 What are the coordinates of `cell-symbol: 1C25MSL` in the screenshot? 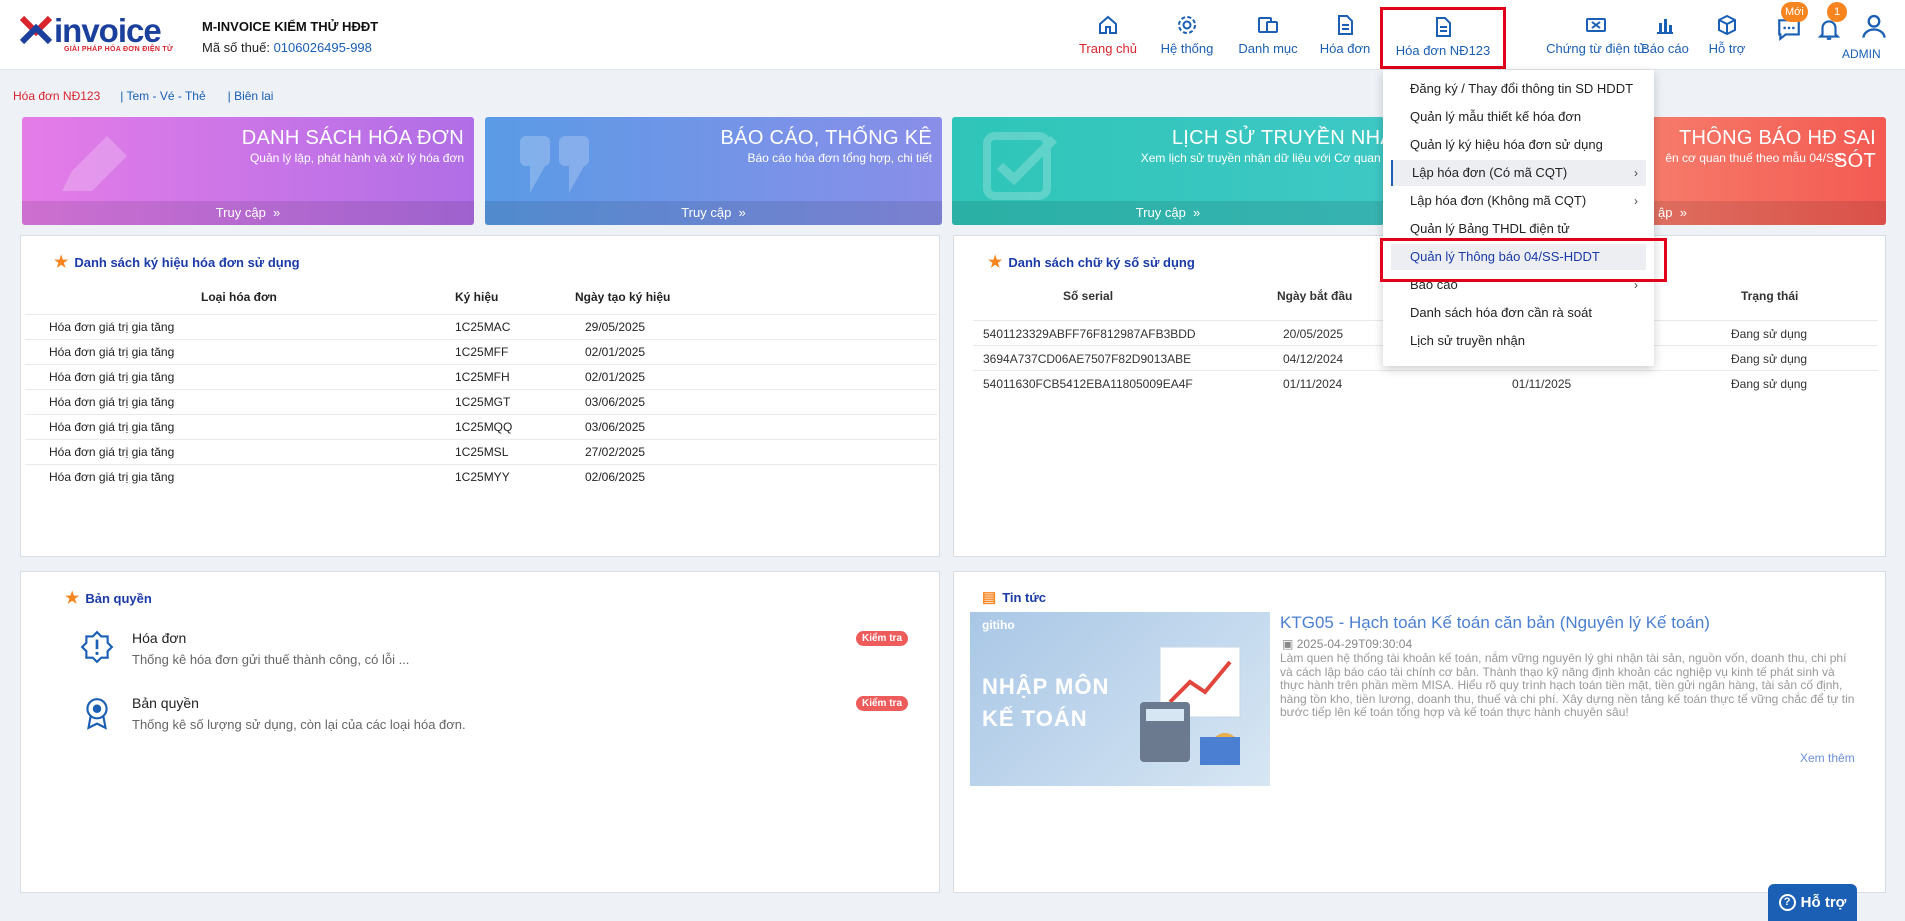 It's located at (515, 451).